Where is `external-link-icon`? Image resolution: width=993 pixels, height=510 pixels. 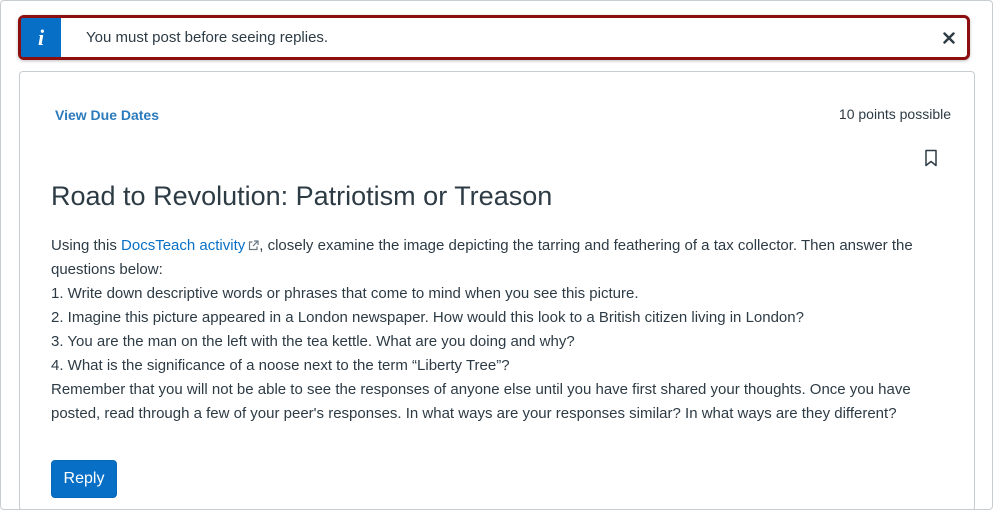
external-link-icon is located at coordinates (253, 243).